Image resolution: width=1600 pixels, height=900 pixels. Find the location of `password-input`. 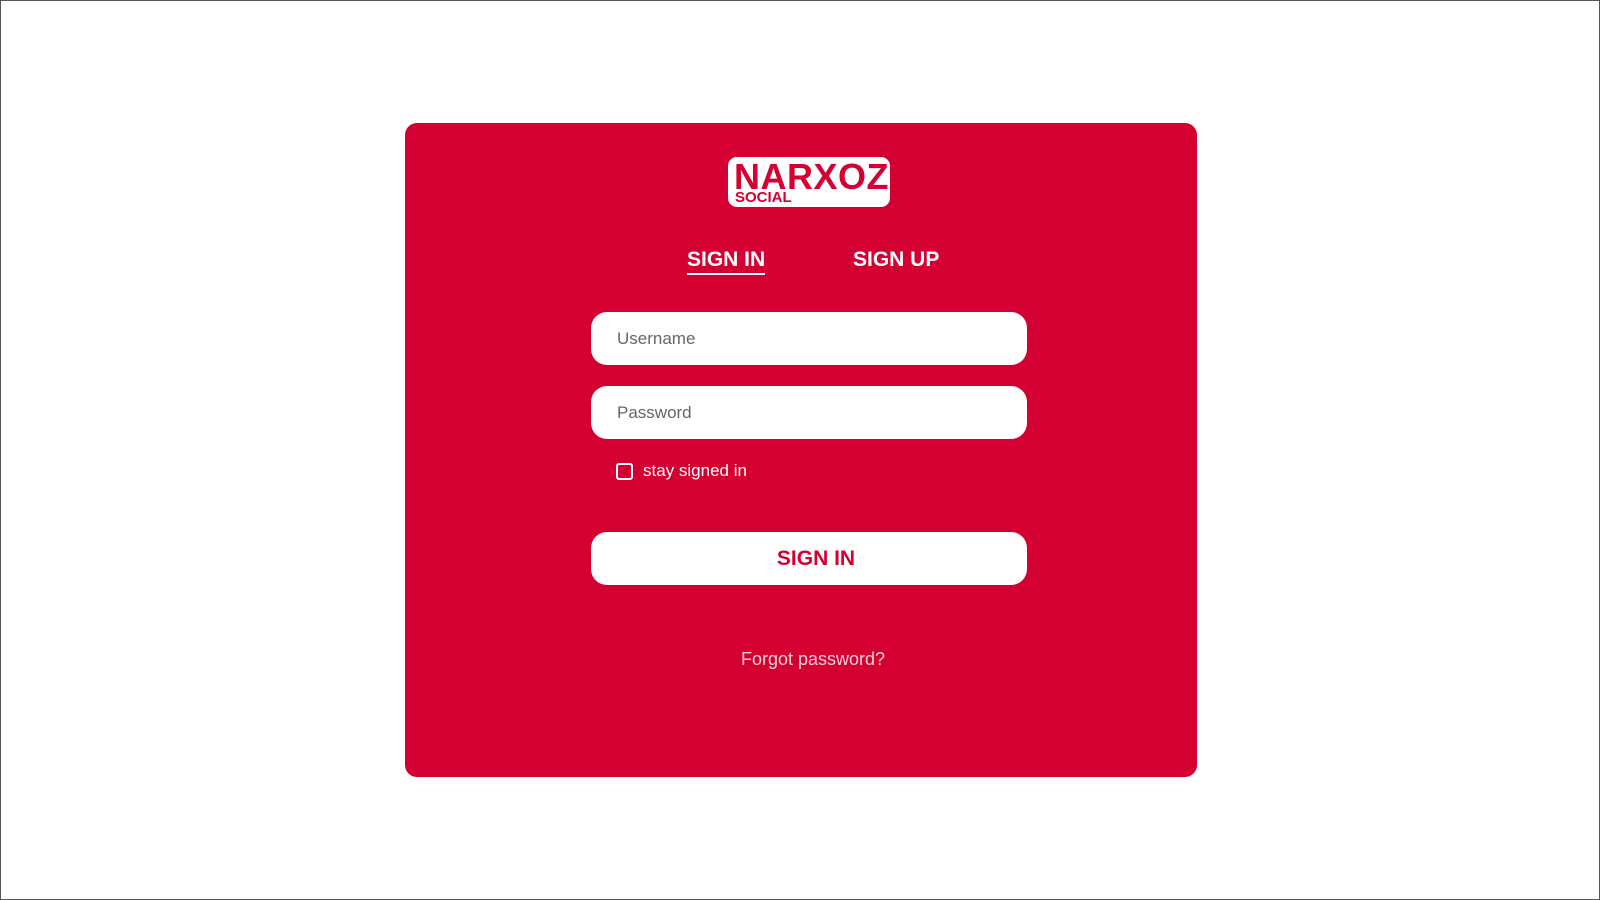

password-input is located at coordinates (809, 412).